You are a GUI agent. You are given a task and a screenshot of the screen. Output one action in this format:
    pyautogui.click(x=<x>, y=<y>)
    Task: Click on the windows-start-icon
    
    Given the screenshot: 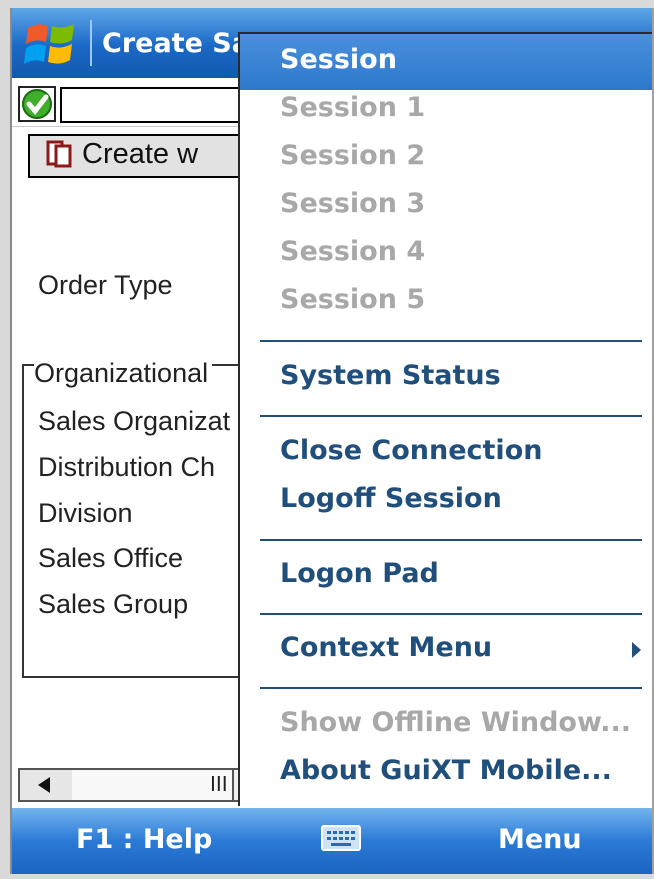 What is the action you would take?
    pyautogui.click(x=50, y=45)
    